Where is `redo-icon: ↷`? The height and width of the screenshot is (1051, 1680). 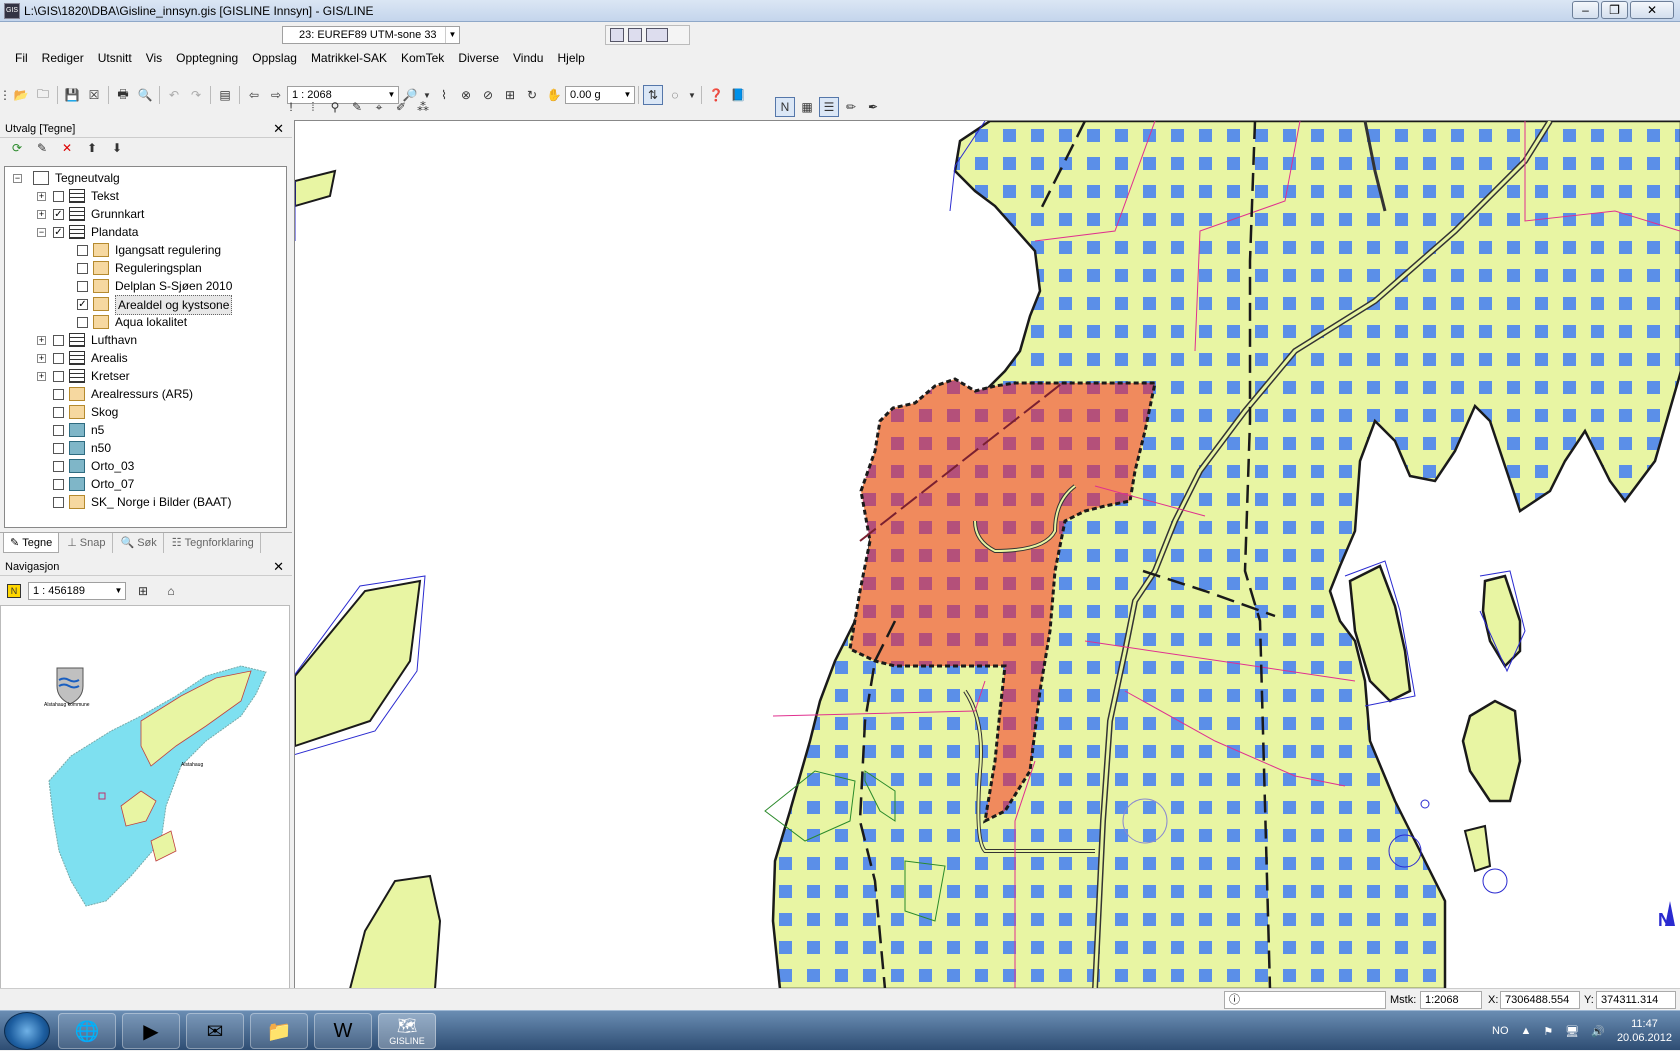 redo-icon: ↷ is located at coordinates (196, 95).